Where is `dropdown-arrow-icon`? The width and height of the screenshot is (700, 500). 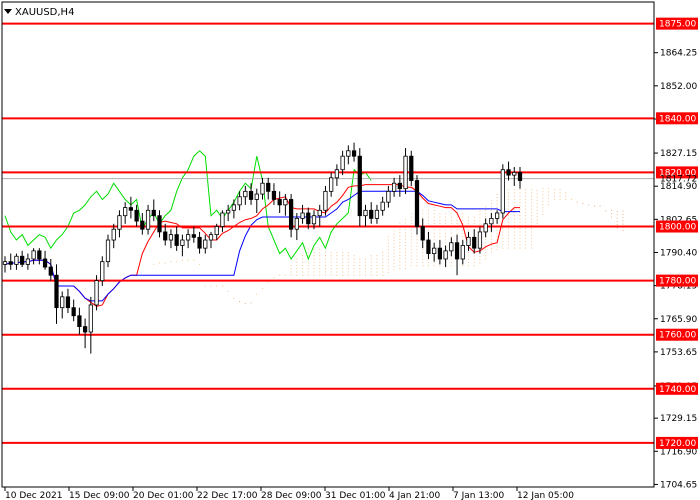 dropdown-arrow-icon is located at coordinates (8, 11).